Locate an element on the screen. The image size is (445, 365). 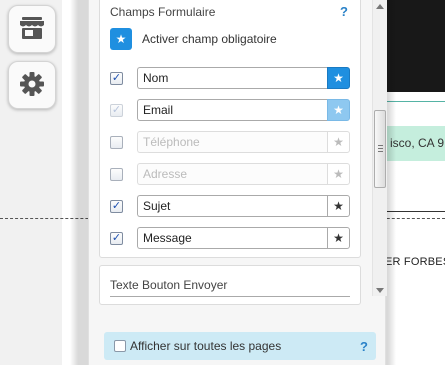
field-label-input-adresse: Adresse is located at coordinates (232, 174).